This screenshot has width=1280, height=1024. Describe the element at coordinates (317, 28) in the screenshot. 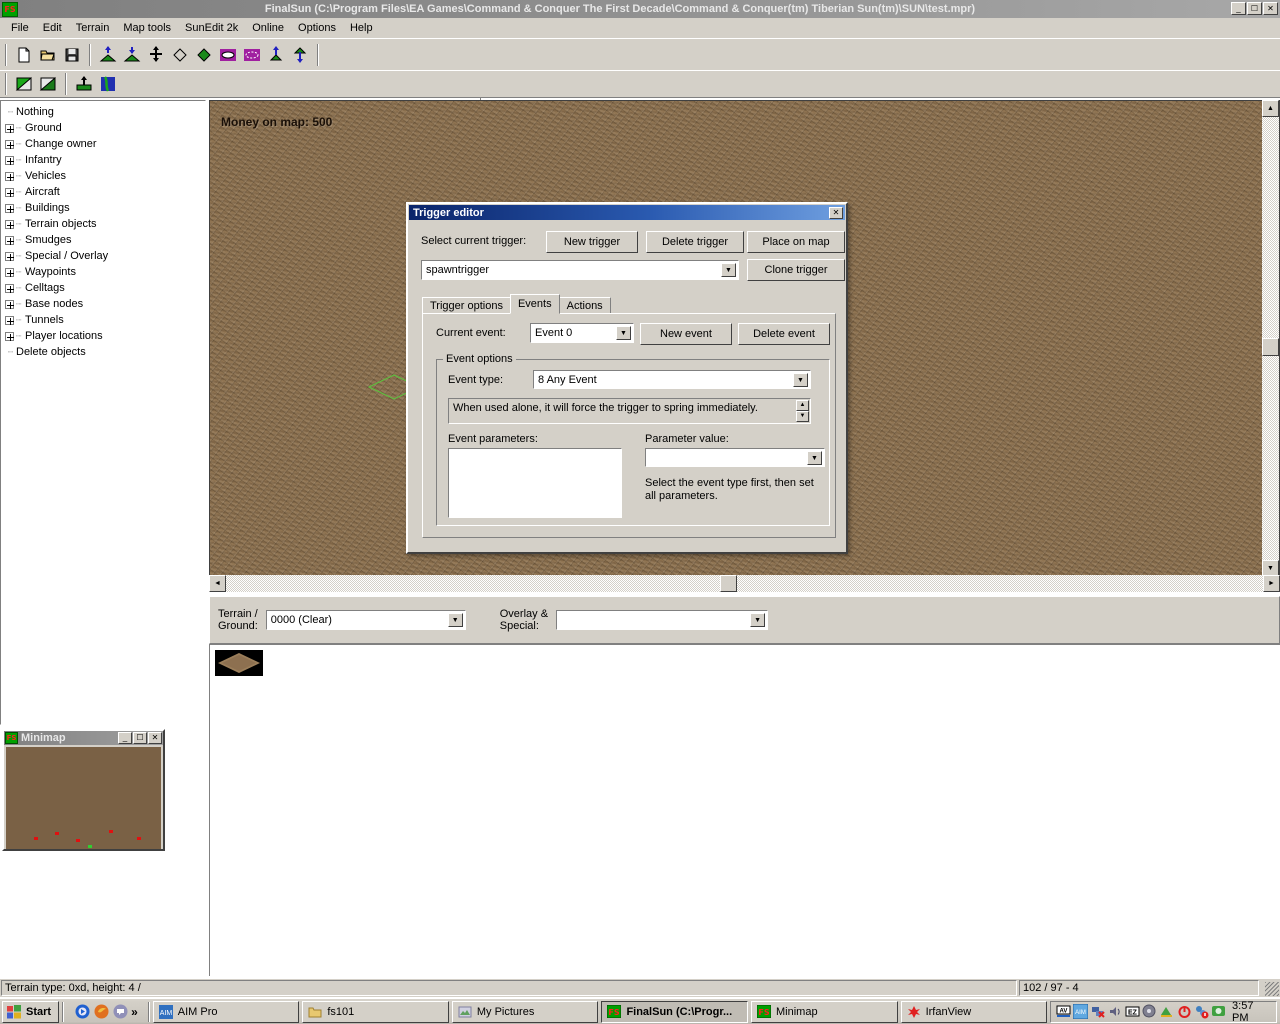

I see `menu-options: Options` at that location.